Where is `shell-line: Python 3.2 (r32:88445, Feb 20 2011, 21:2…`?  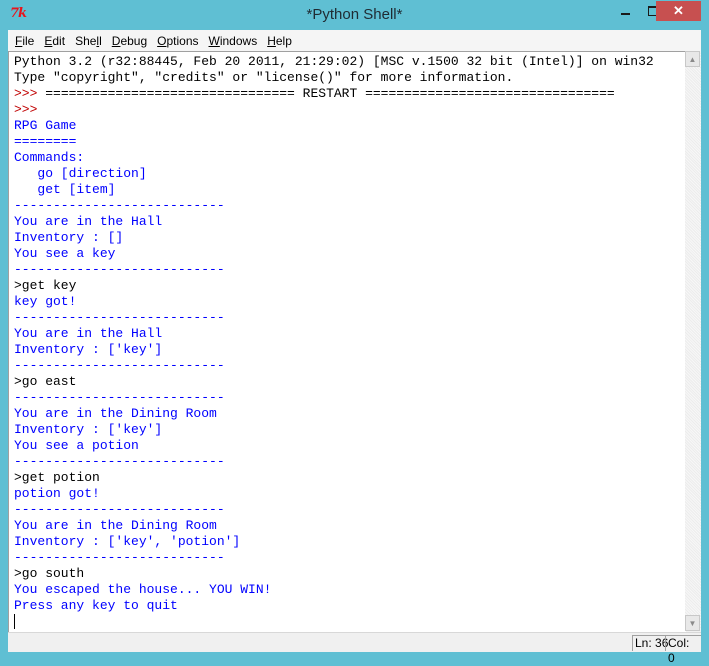
shell-line: Python 3.2 (r32:88445, Feb 20 2011, 21:2… is located at coordinates (334, 62).